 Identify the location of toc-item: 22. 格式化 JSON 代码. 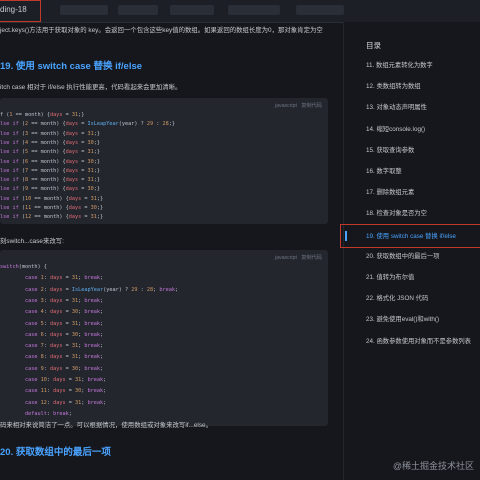
(397, 297).